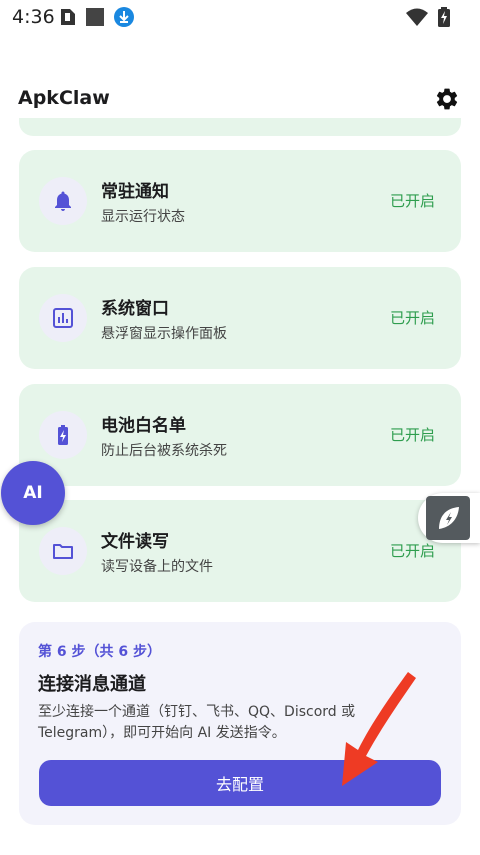 This screenshot has width=480, height=855. What do you see at coordinates (240, 127) in the screenshot?
I see `previous-card-edge` at bounding box center [240, 127].